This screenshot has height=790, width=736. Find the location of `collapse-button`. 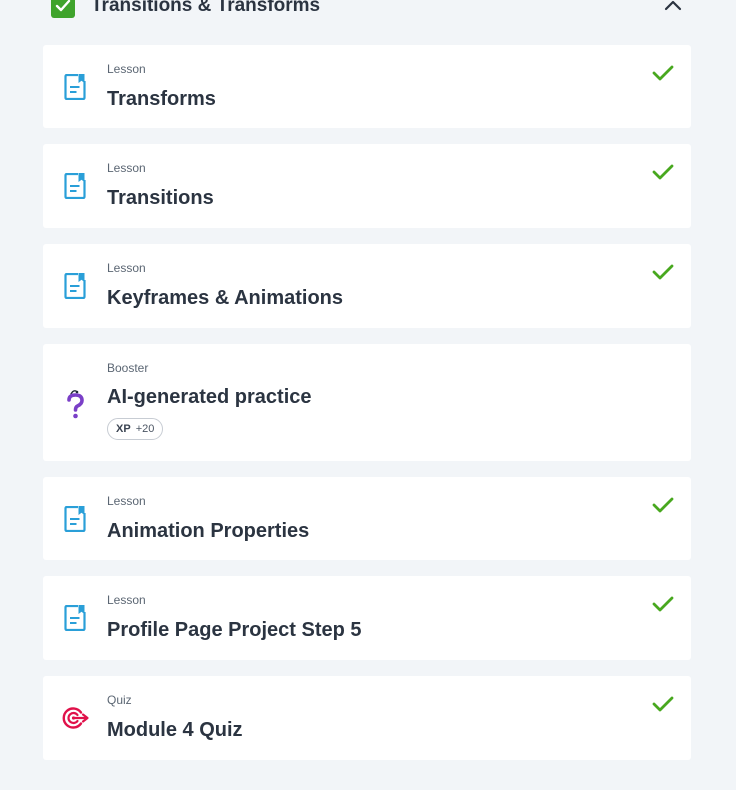

collapse-button is located at coordinates (673, 7).